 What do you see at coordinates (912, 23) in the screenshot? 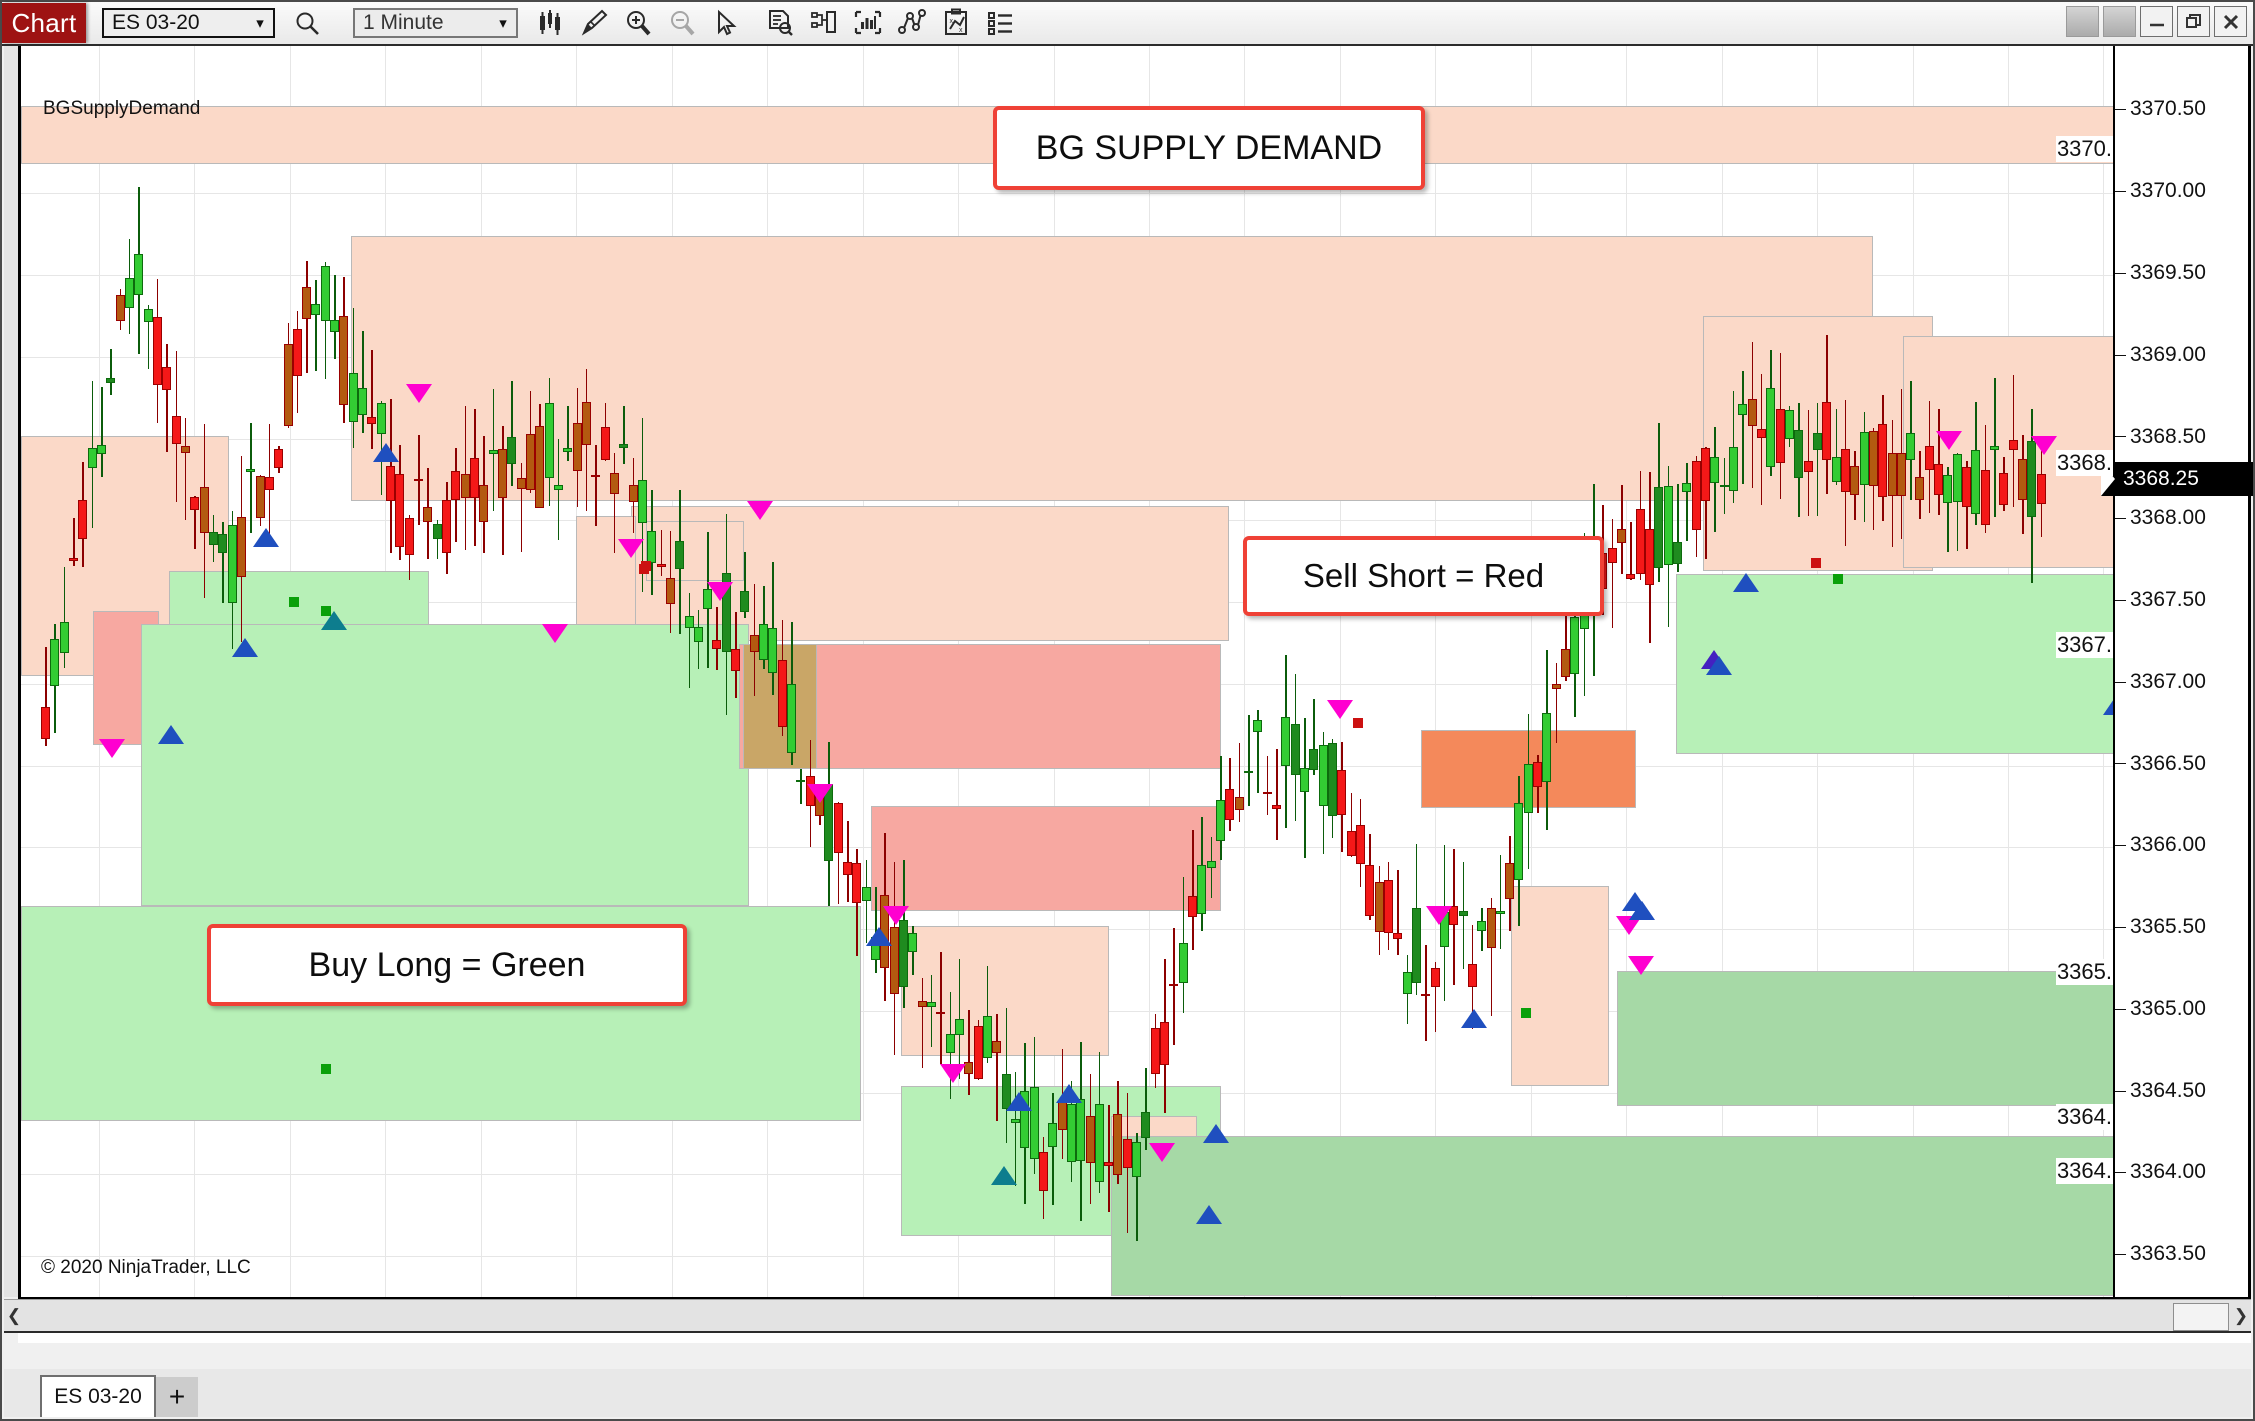
I see `strategies-icon` at bounding box center [912, 23].